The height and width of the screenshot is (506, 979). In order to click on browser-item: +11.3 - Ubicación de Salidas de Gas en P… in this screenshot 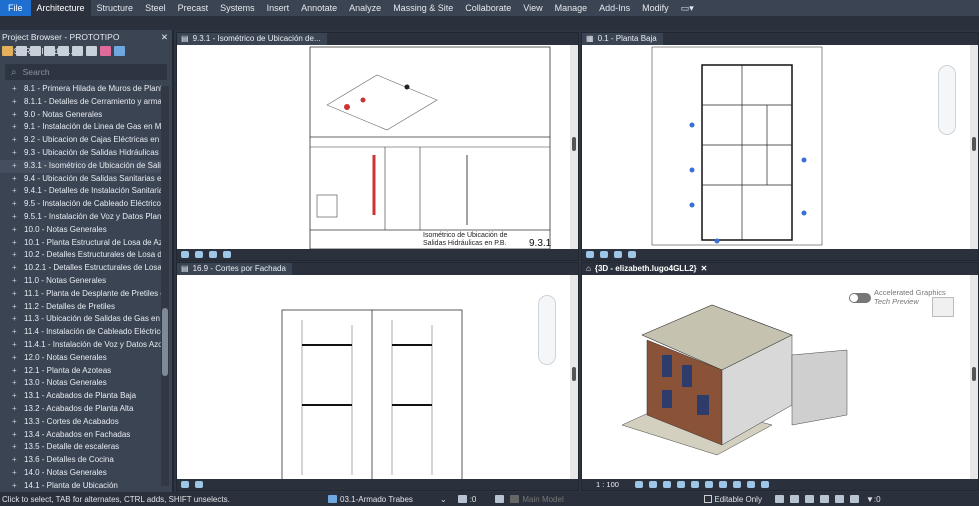, I will do `click(81, 319)`.